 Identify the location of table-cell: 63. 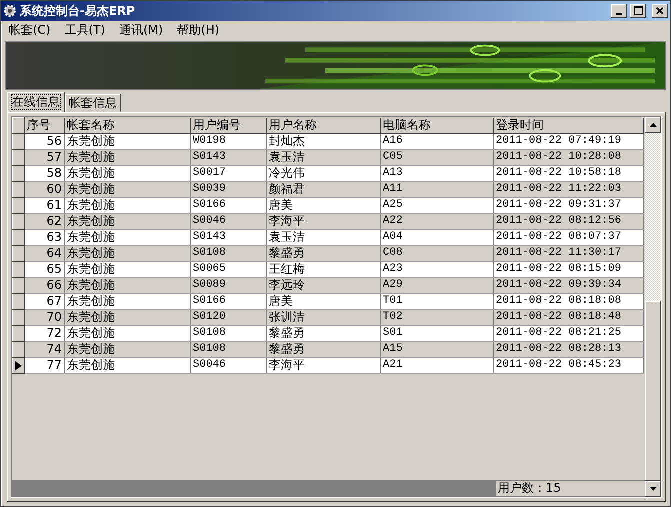
(44, 238).